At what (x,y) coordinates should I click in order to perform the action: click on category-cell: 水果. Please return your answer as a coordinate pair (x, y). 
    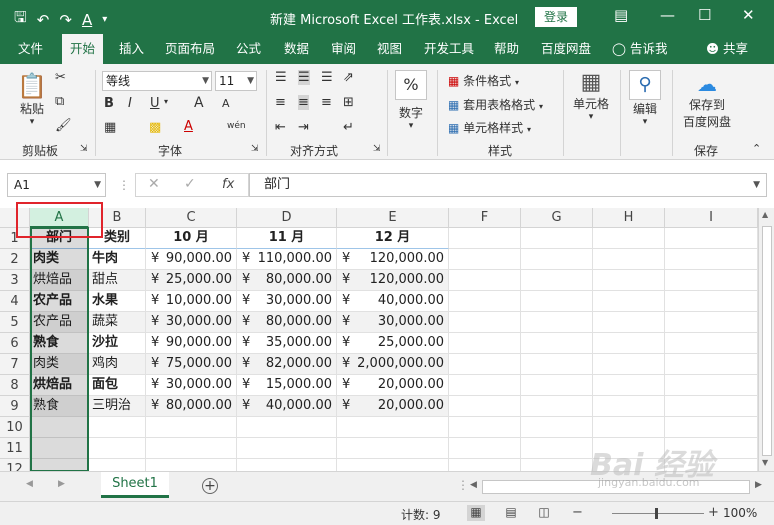
    Looking at the image, I should click on (117, 301).